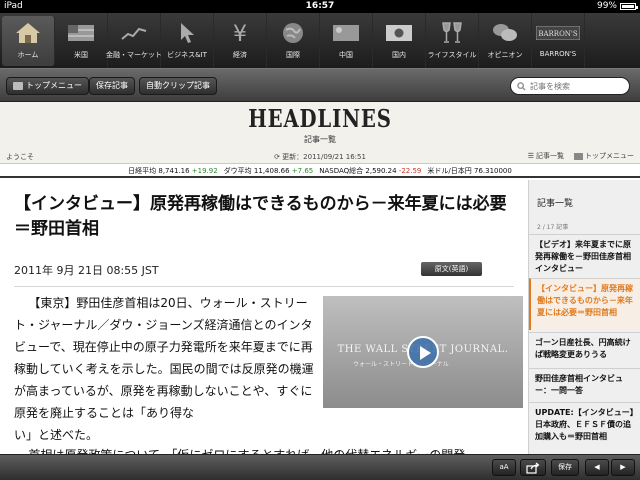  I want to click on sidebar-item-active: 【インタビュー】原発再稼働はできるものから－来年夏には必要＝野田首相, so click(584, 304).